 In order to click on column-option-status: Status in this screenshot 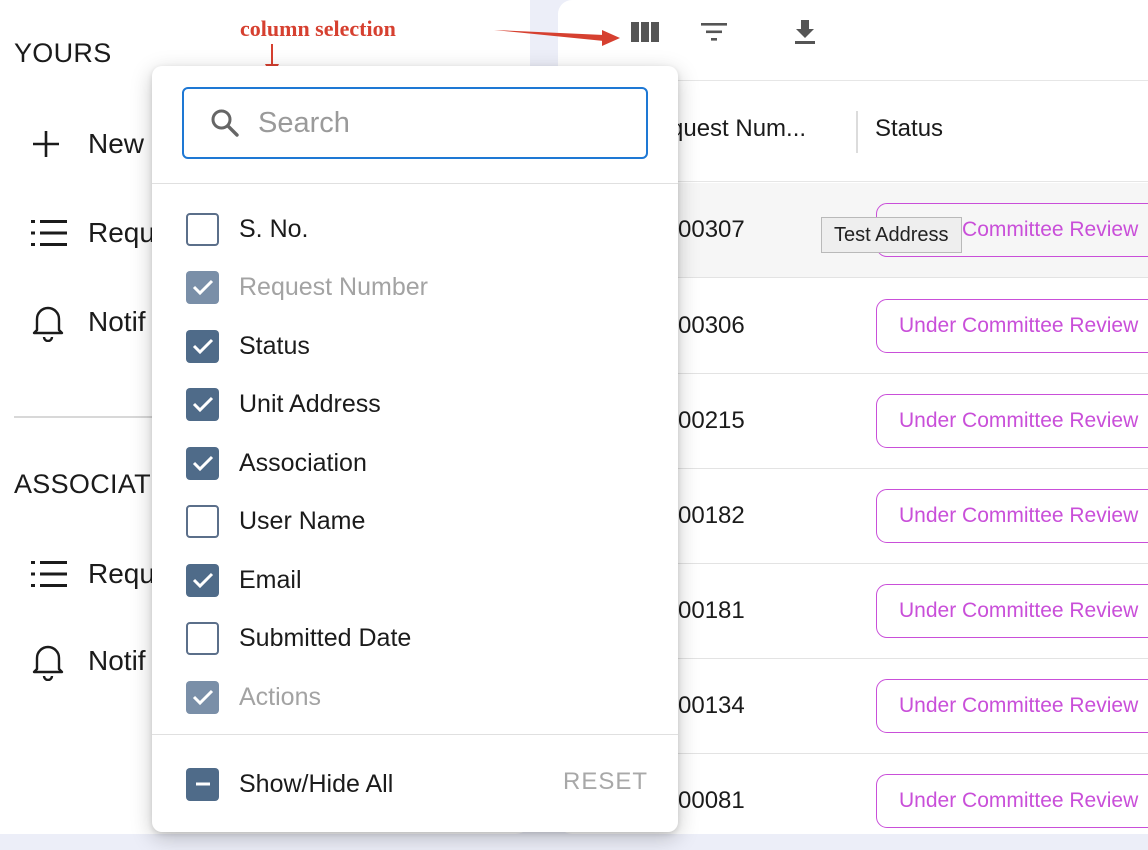, I will do `click(248, 346)`.